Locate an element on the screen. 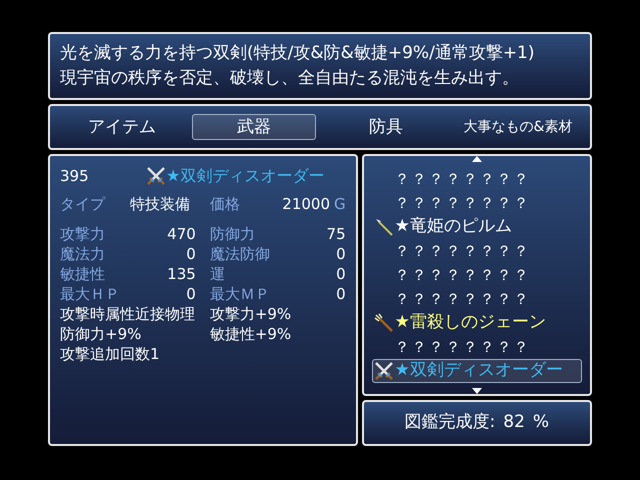 This screenshot has height=480, width=640. description-text: 光を滅する力を持つ双剣(特技/攻&防&敏捷+9%/通常攻撃+1) is located at coordinates (298, 53).